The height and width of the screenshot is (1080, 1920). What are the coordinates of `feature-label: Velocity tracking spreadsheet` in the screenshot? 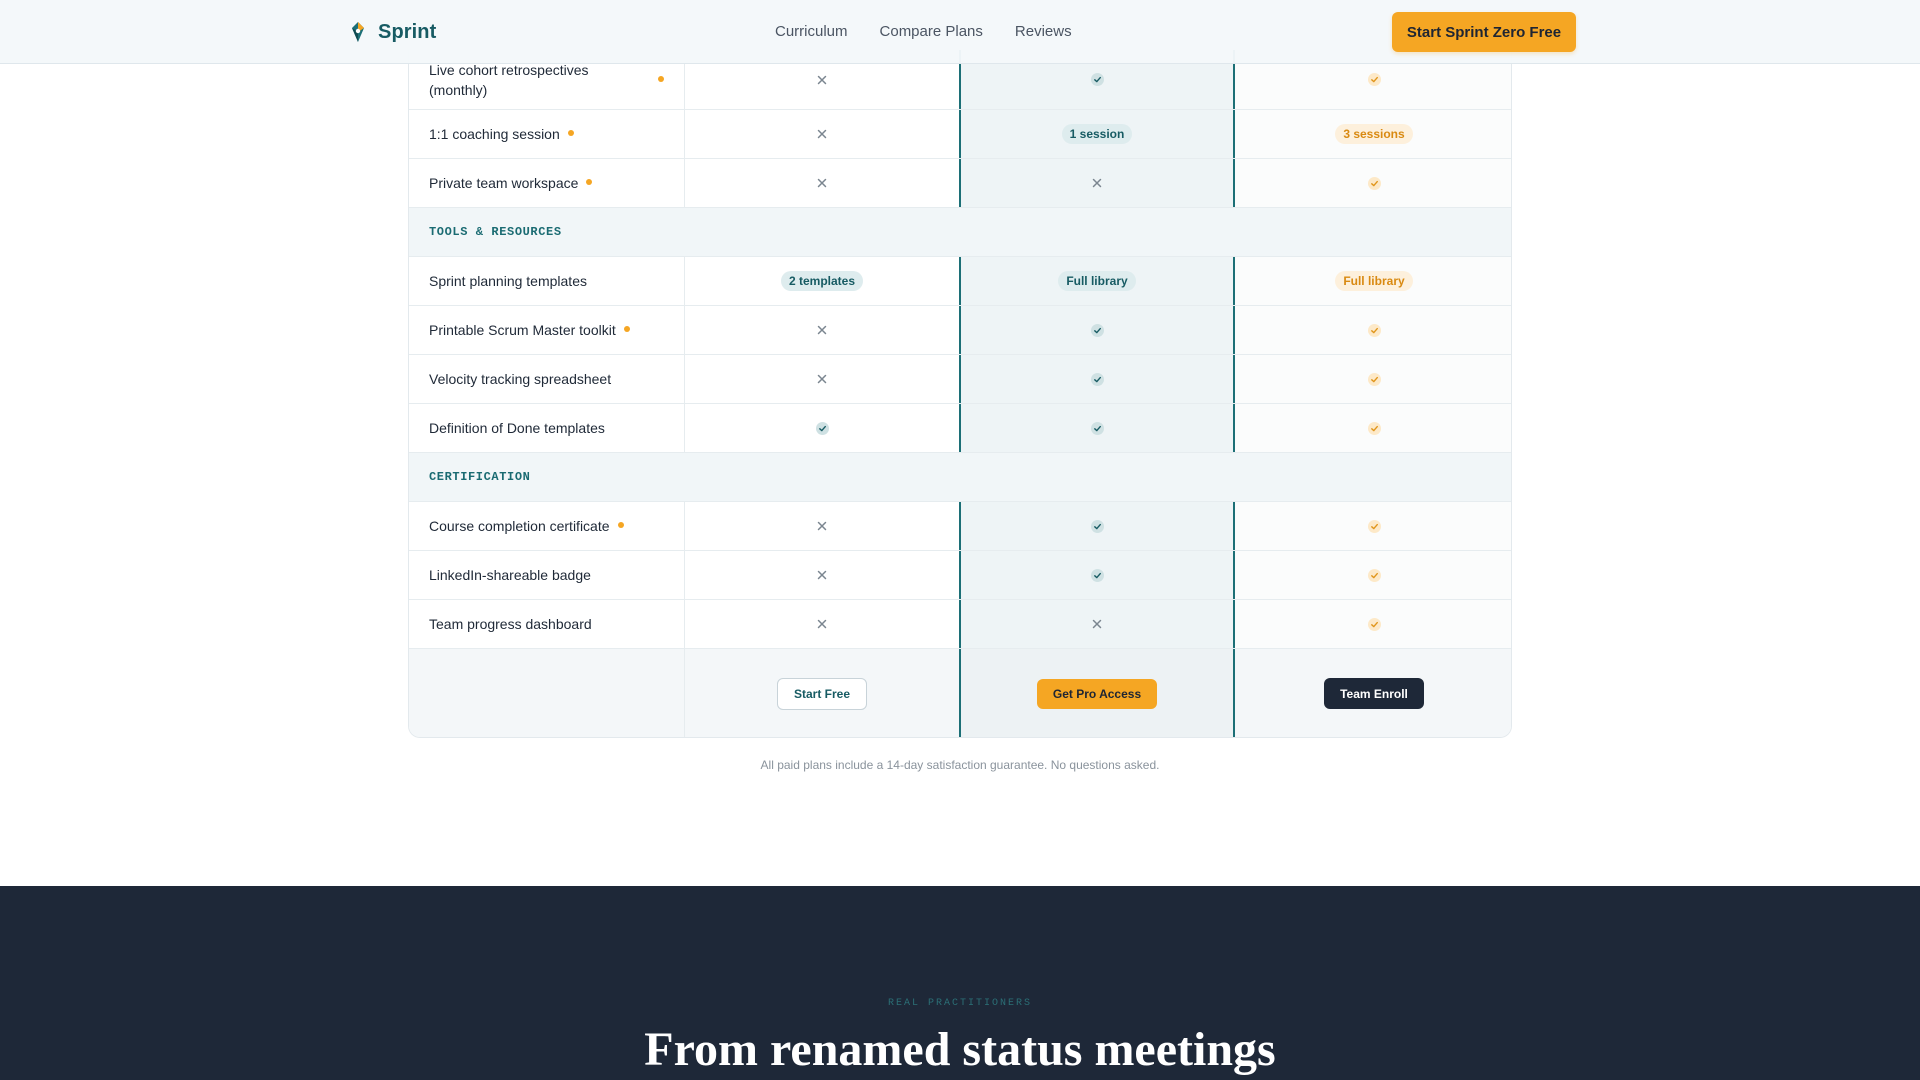 It's located at (520, 379).